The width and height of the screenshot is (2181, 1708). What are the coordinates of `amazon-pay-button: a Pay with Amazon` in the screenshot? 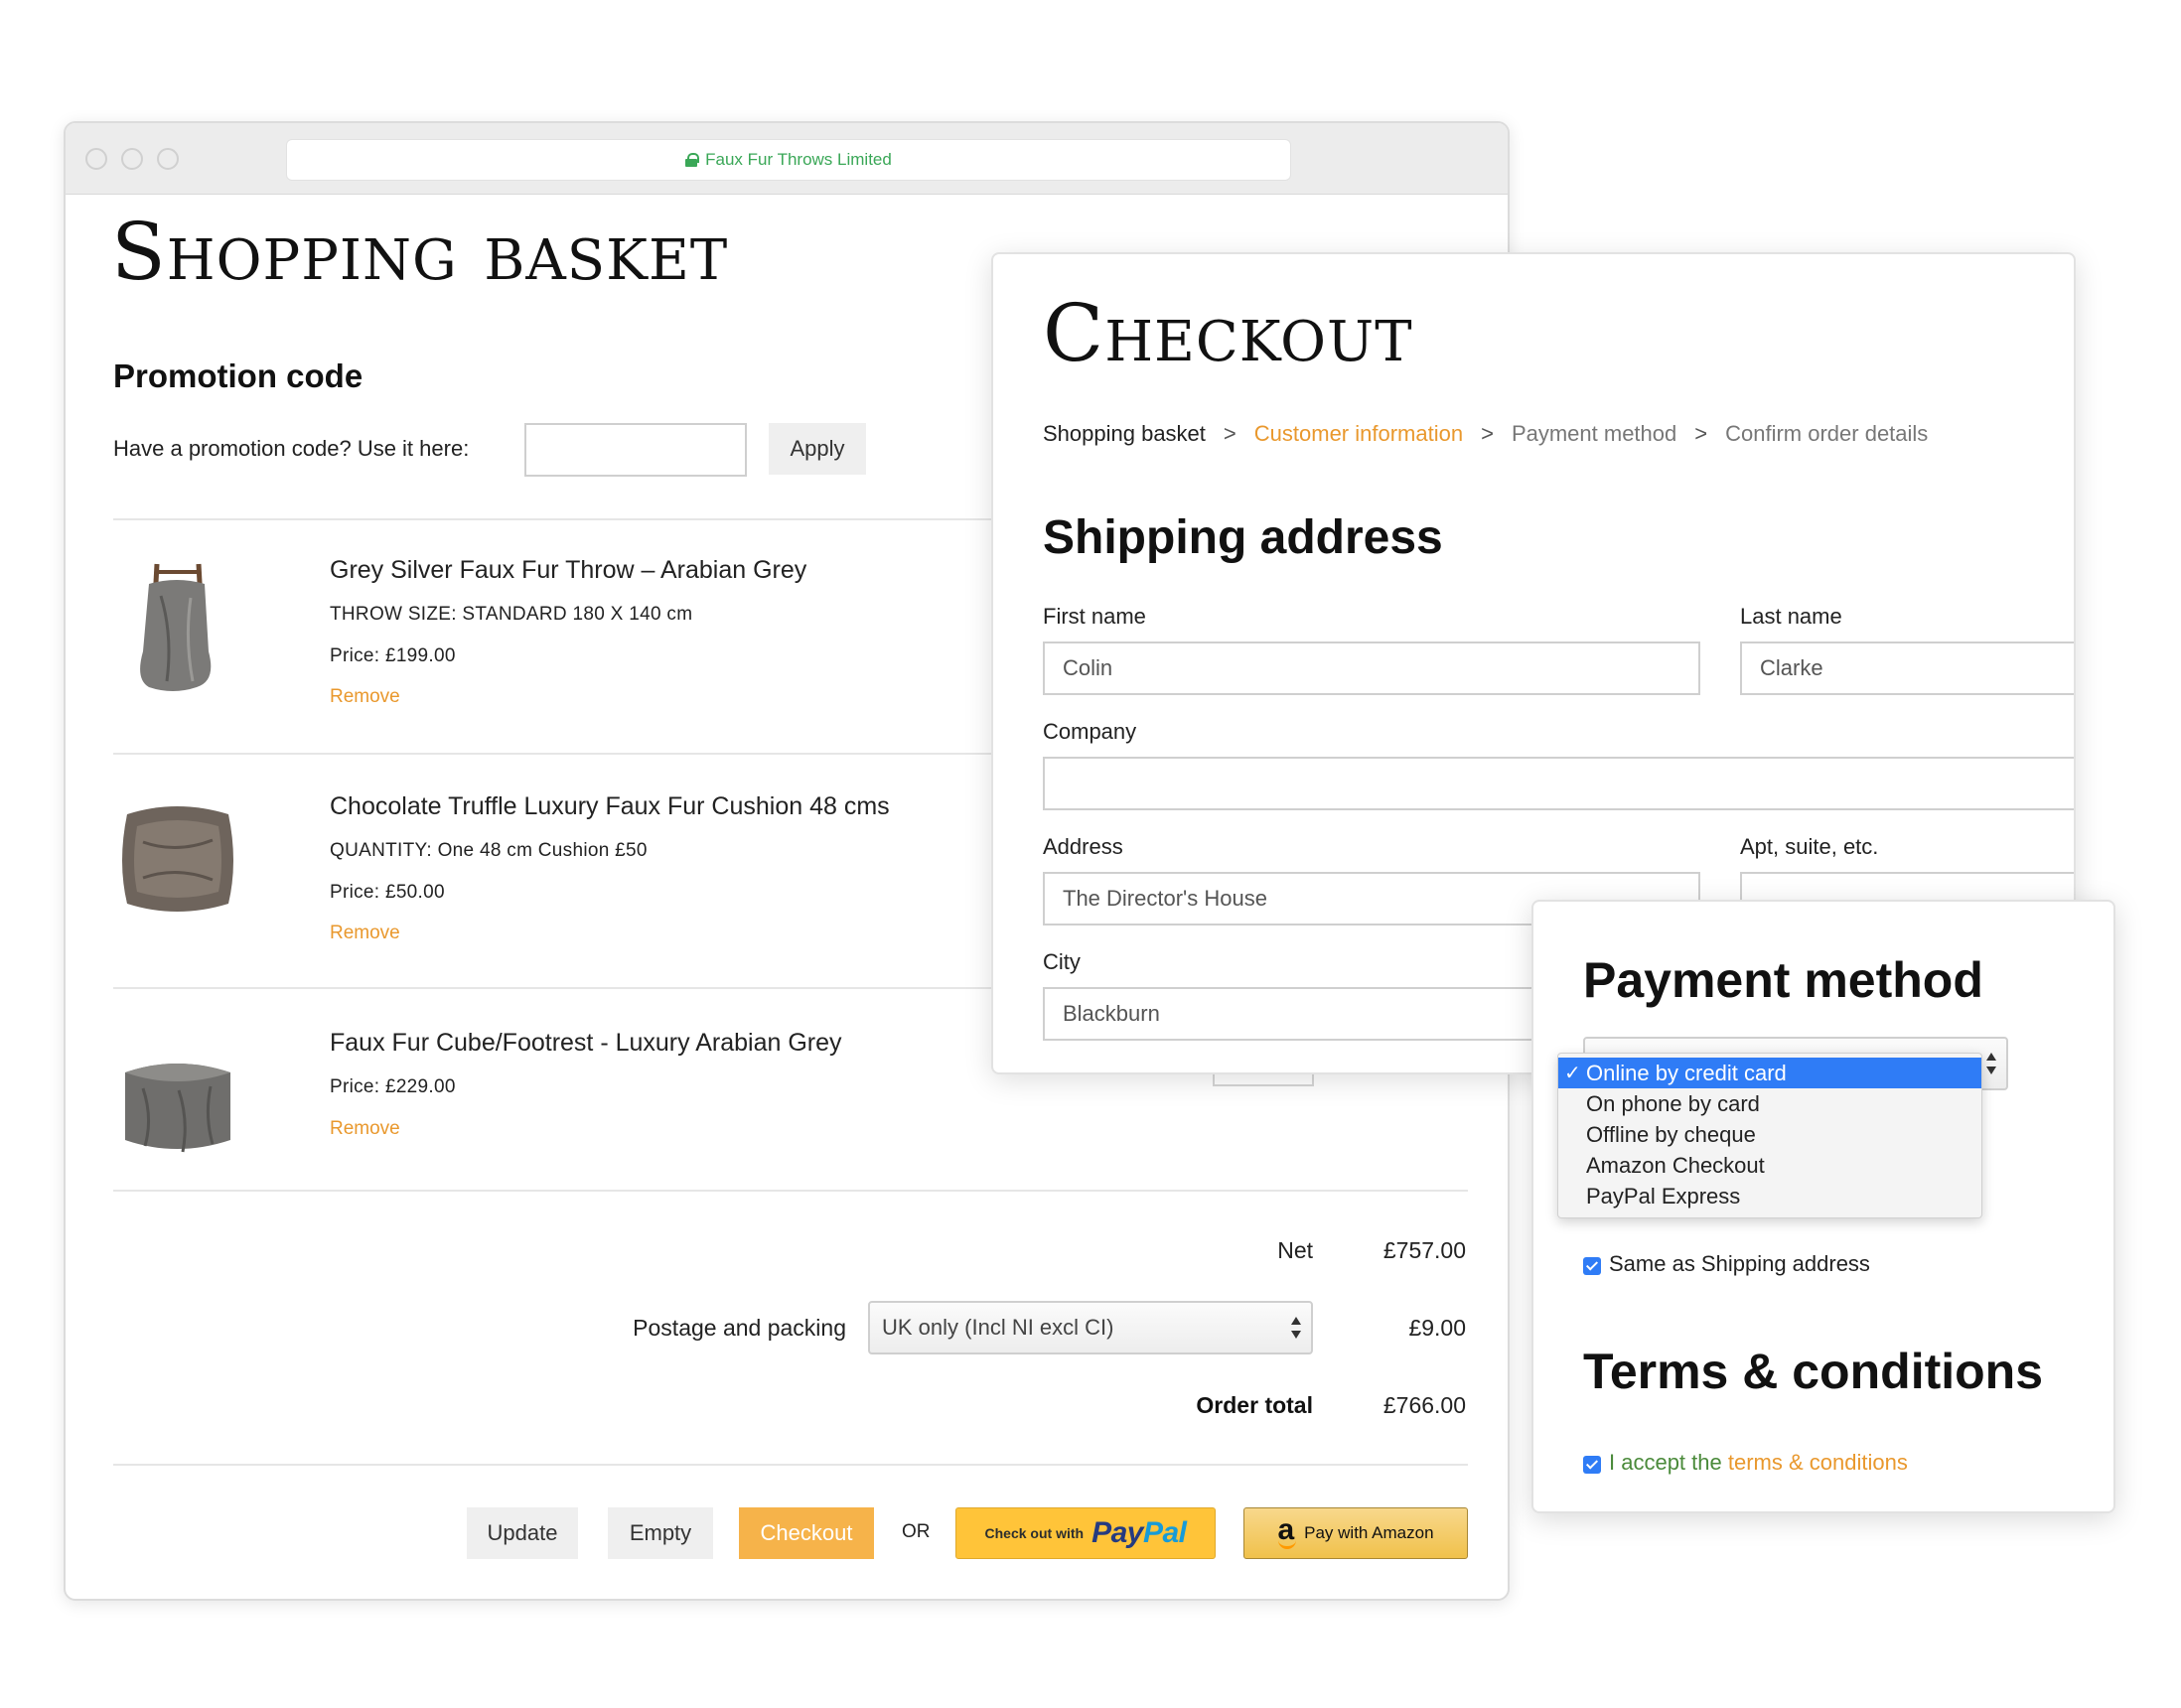 It's located at (1355, 1533).